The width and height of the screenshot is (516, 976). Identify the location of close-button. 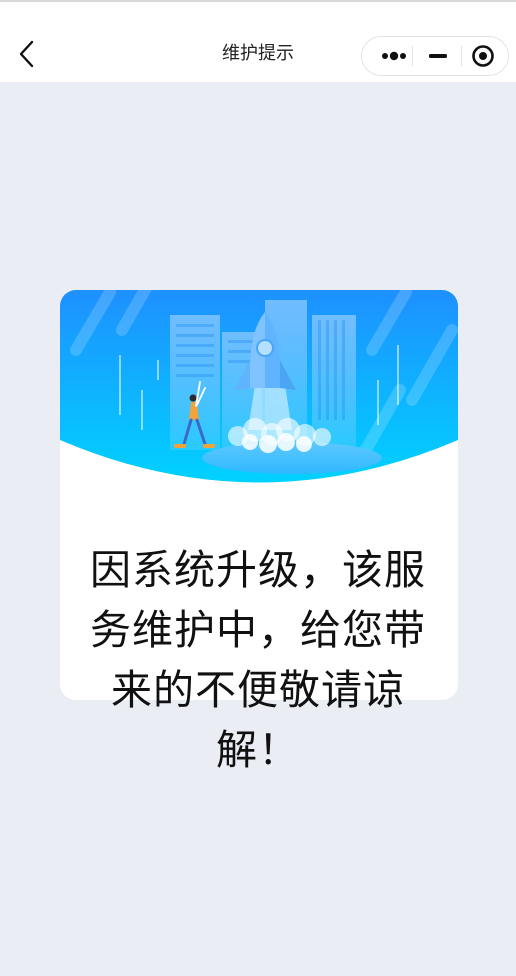
(485, 56).